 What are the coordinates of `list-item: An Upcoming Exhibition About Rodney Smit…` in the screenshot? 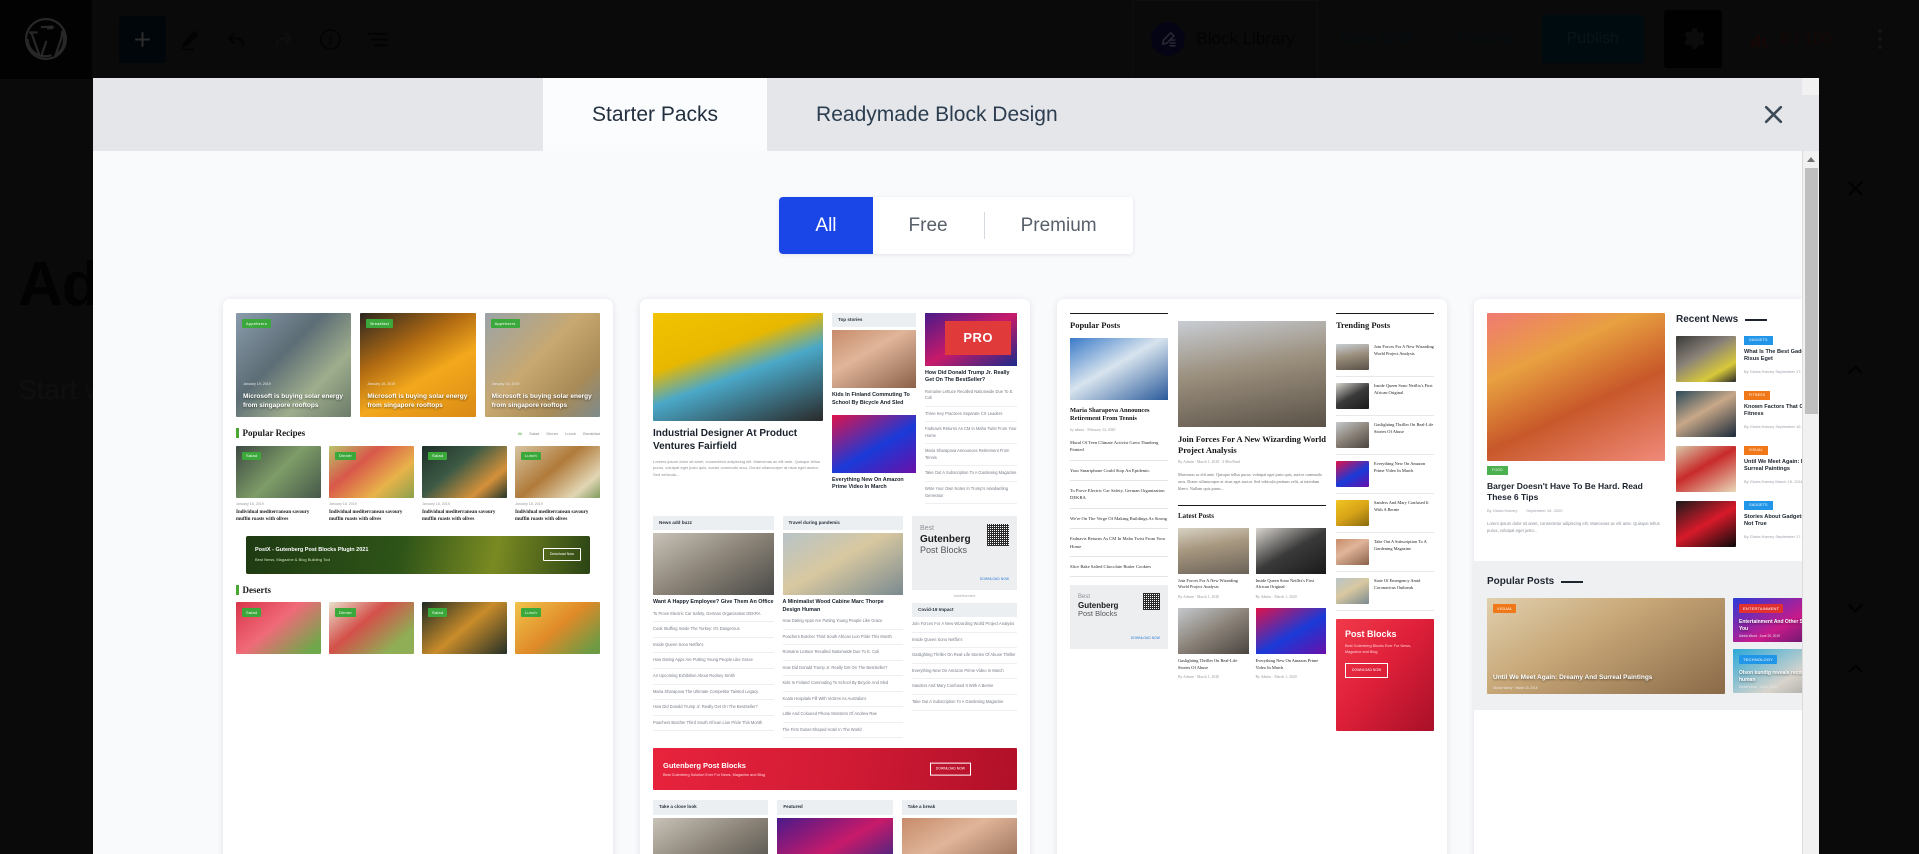 It's located at (713, 677).